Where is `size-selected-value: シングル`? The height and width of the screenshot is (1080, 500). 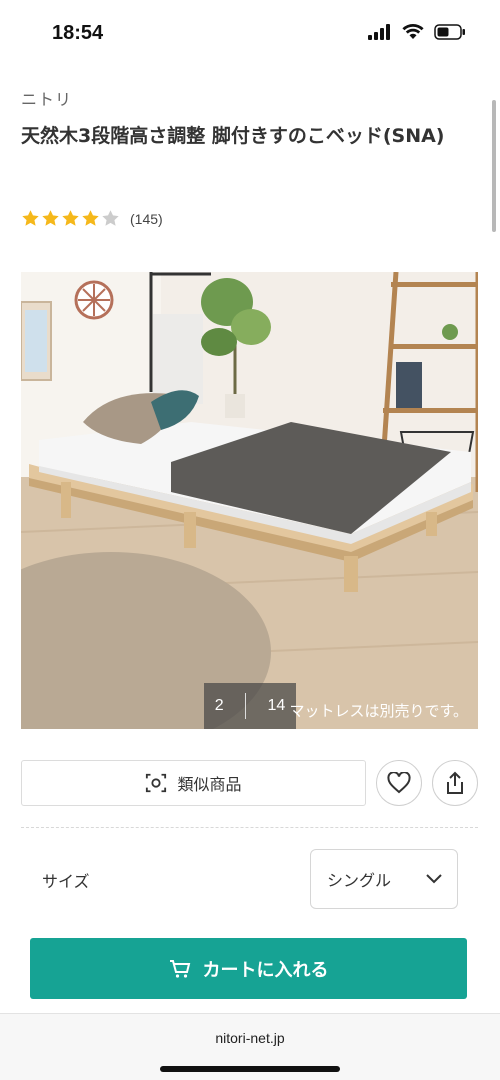 size-selected-value: シングル is located at coordinates (359, 880).